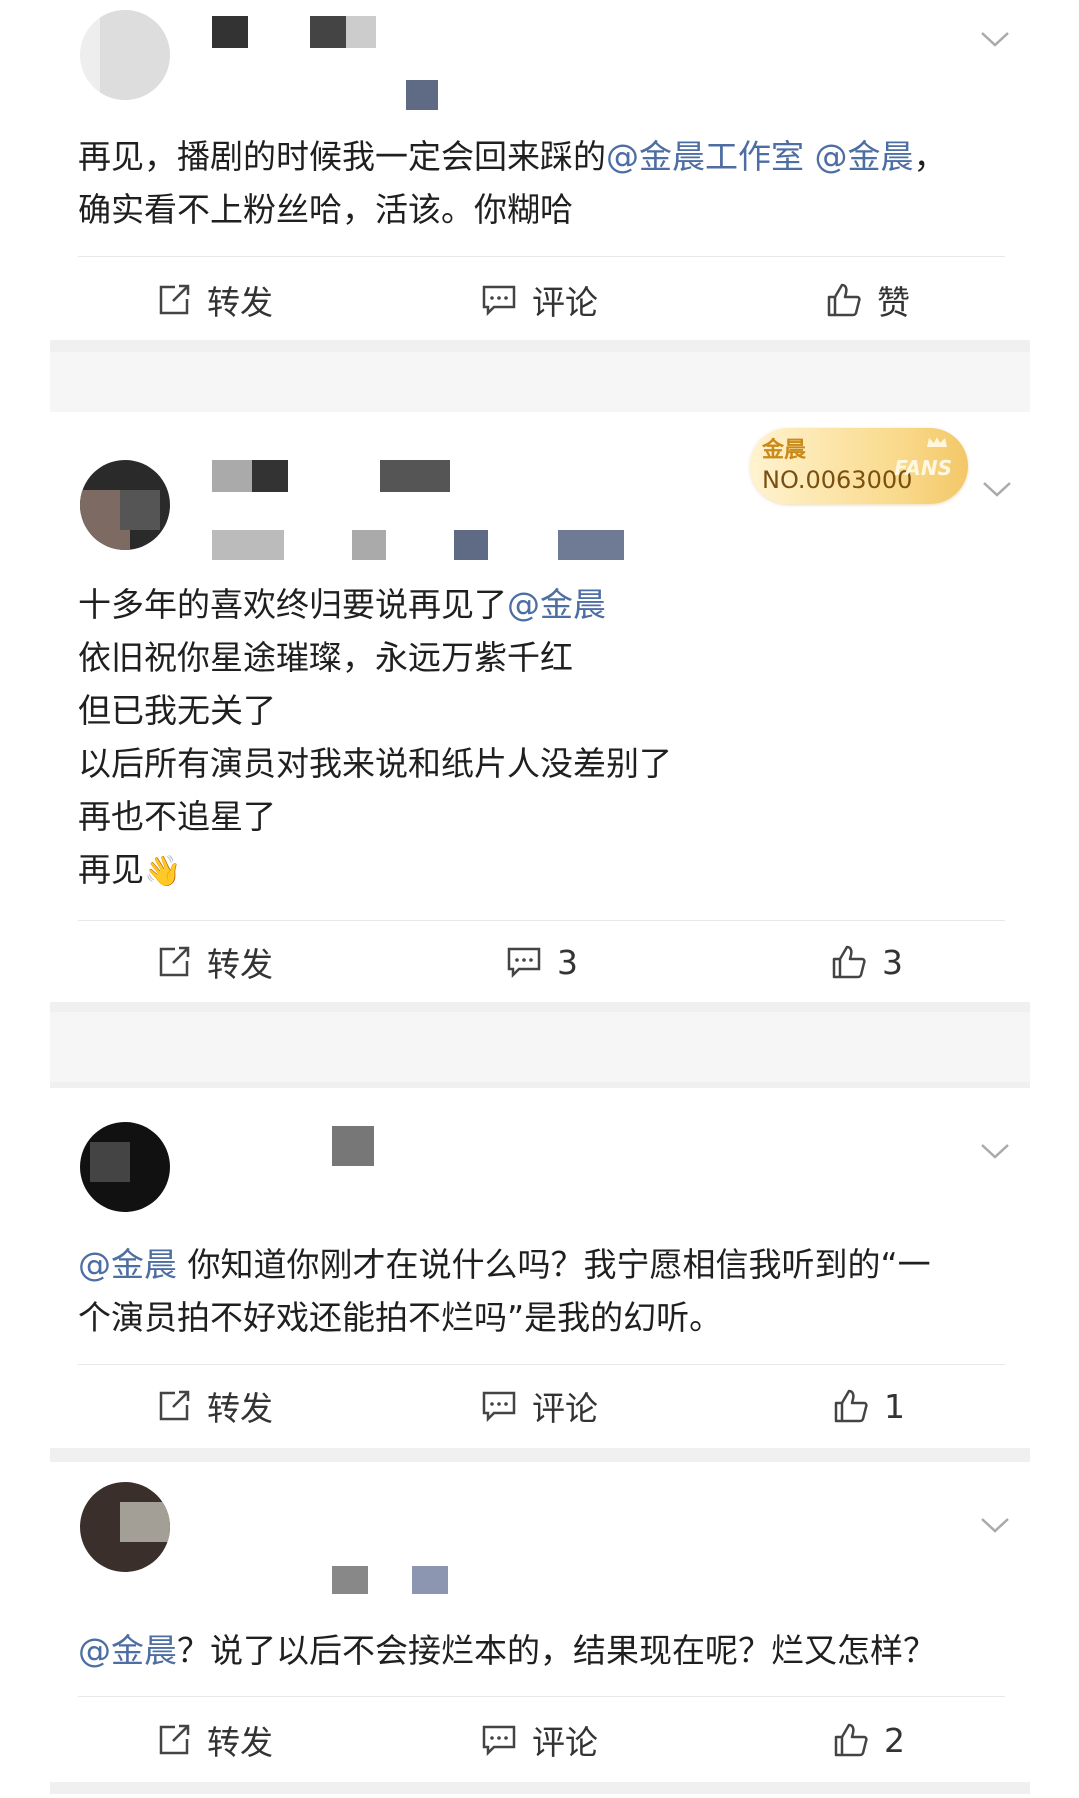  I want to click on comment-button: 3, so click(541, 962).